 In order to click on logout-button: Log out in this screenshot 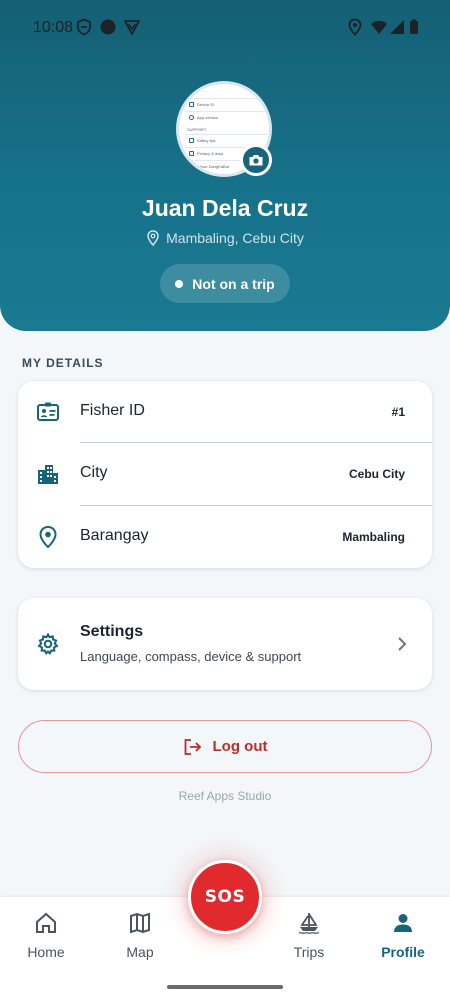, I will do `click(225, 746)`.